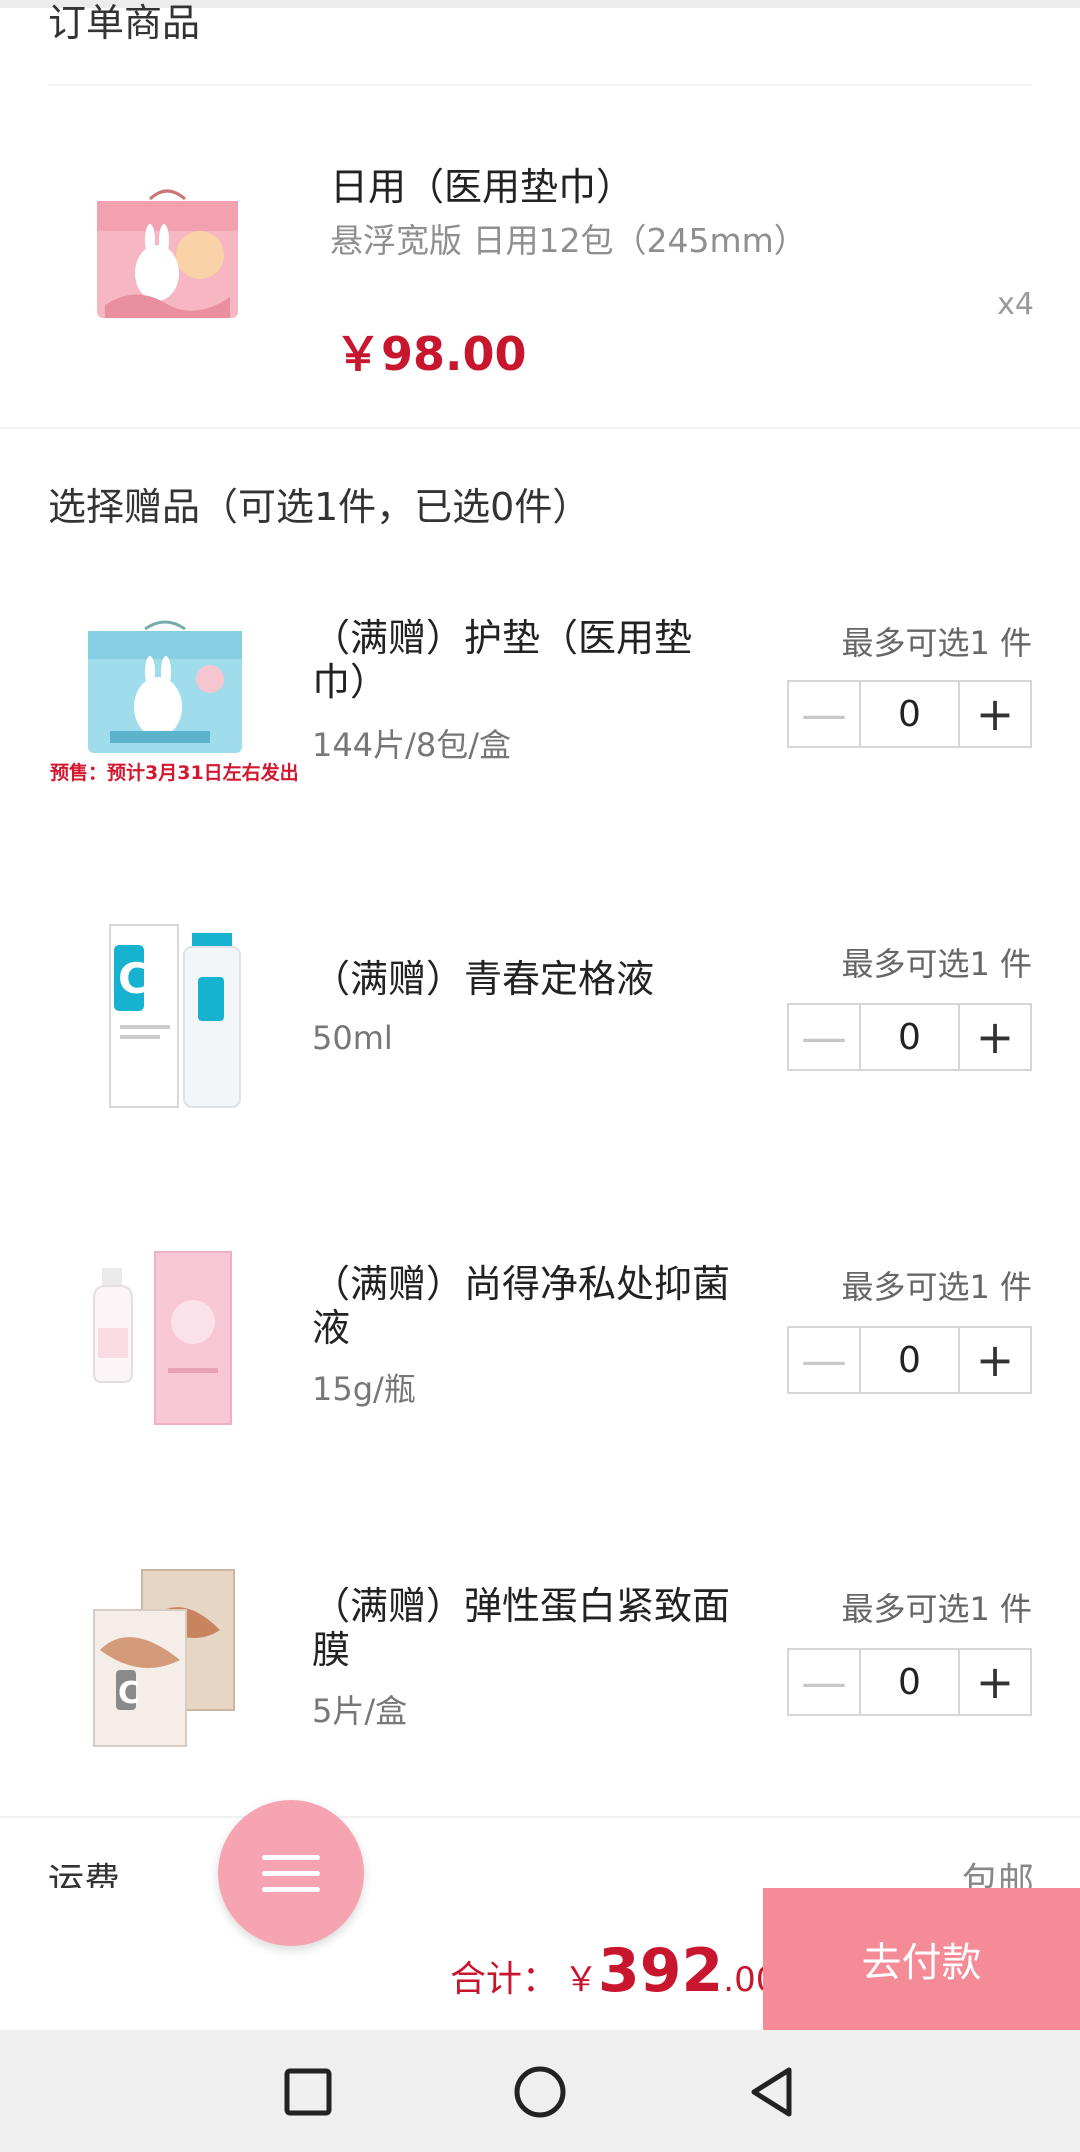  Describe the element at coordinates (174, 773) in the screenshot. I see `preorder-label: 预售：预计3月31日左右发出` at that location.